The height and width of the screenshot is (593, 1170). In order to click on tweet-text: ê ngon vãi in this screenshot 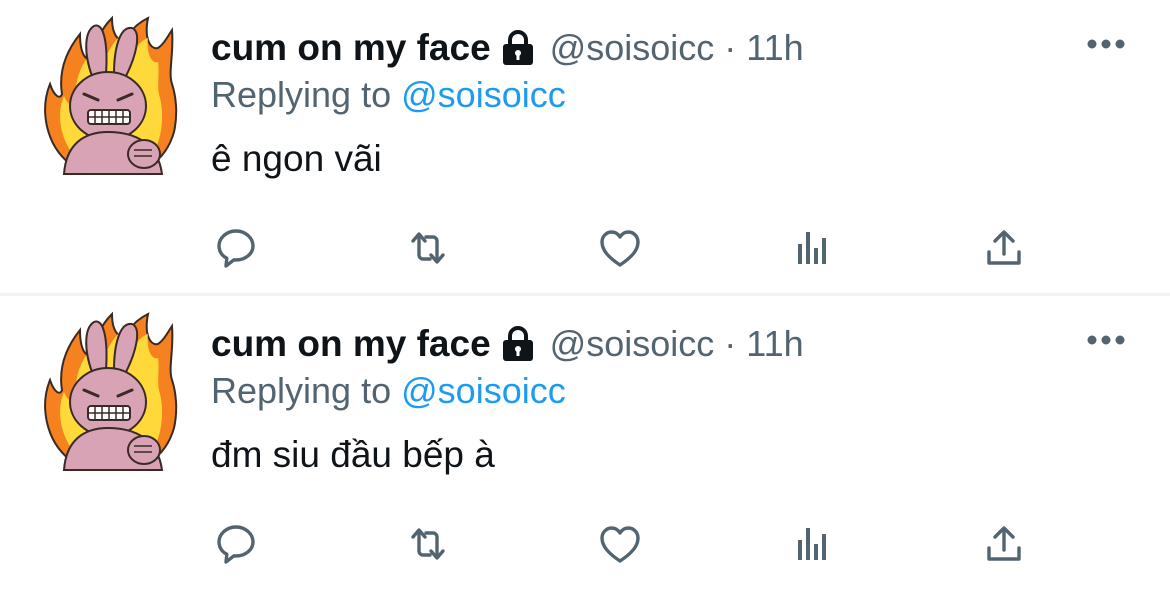, I will do `click(296, 158)`.